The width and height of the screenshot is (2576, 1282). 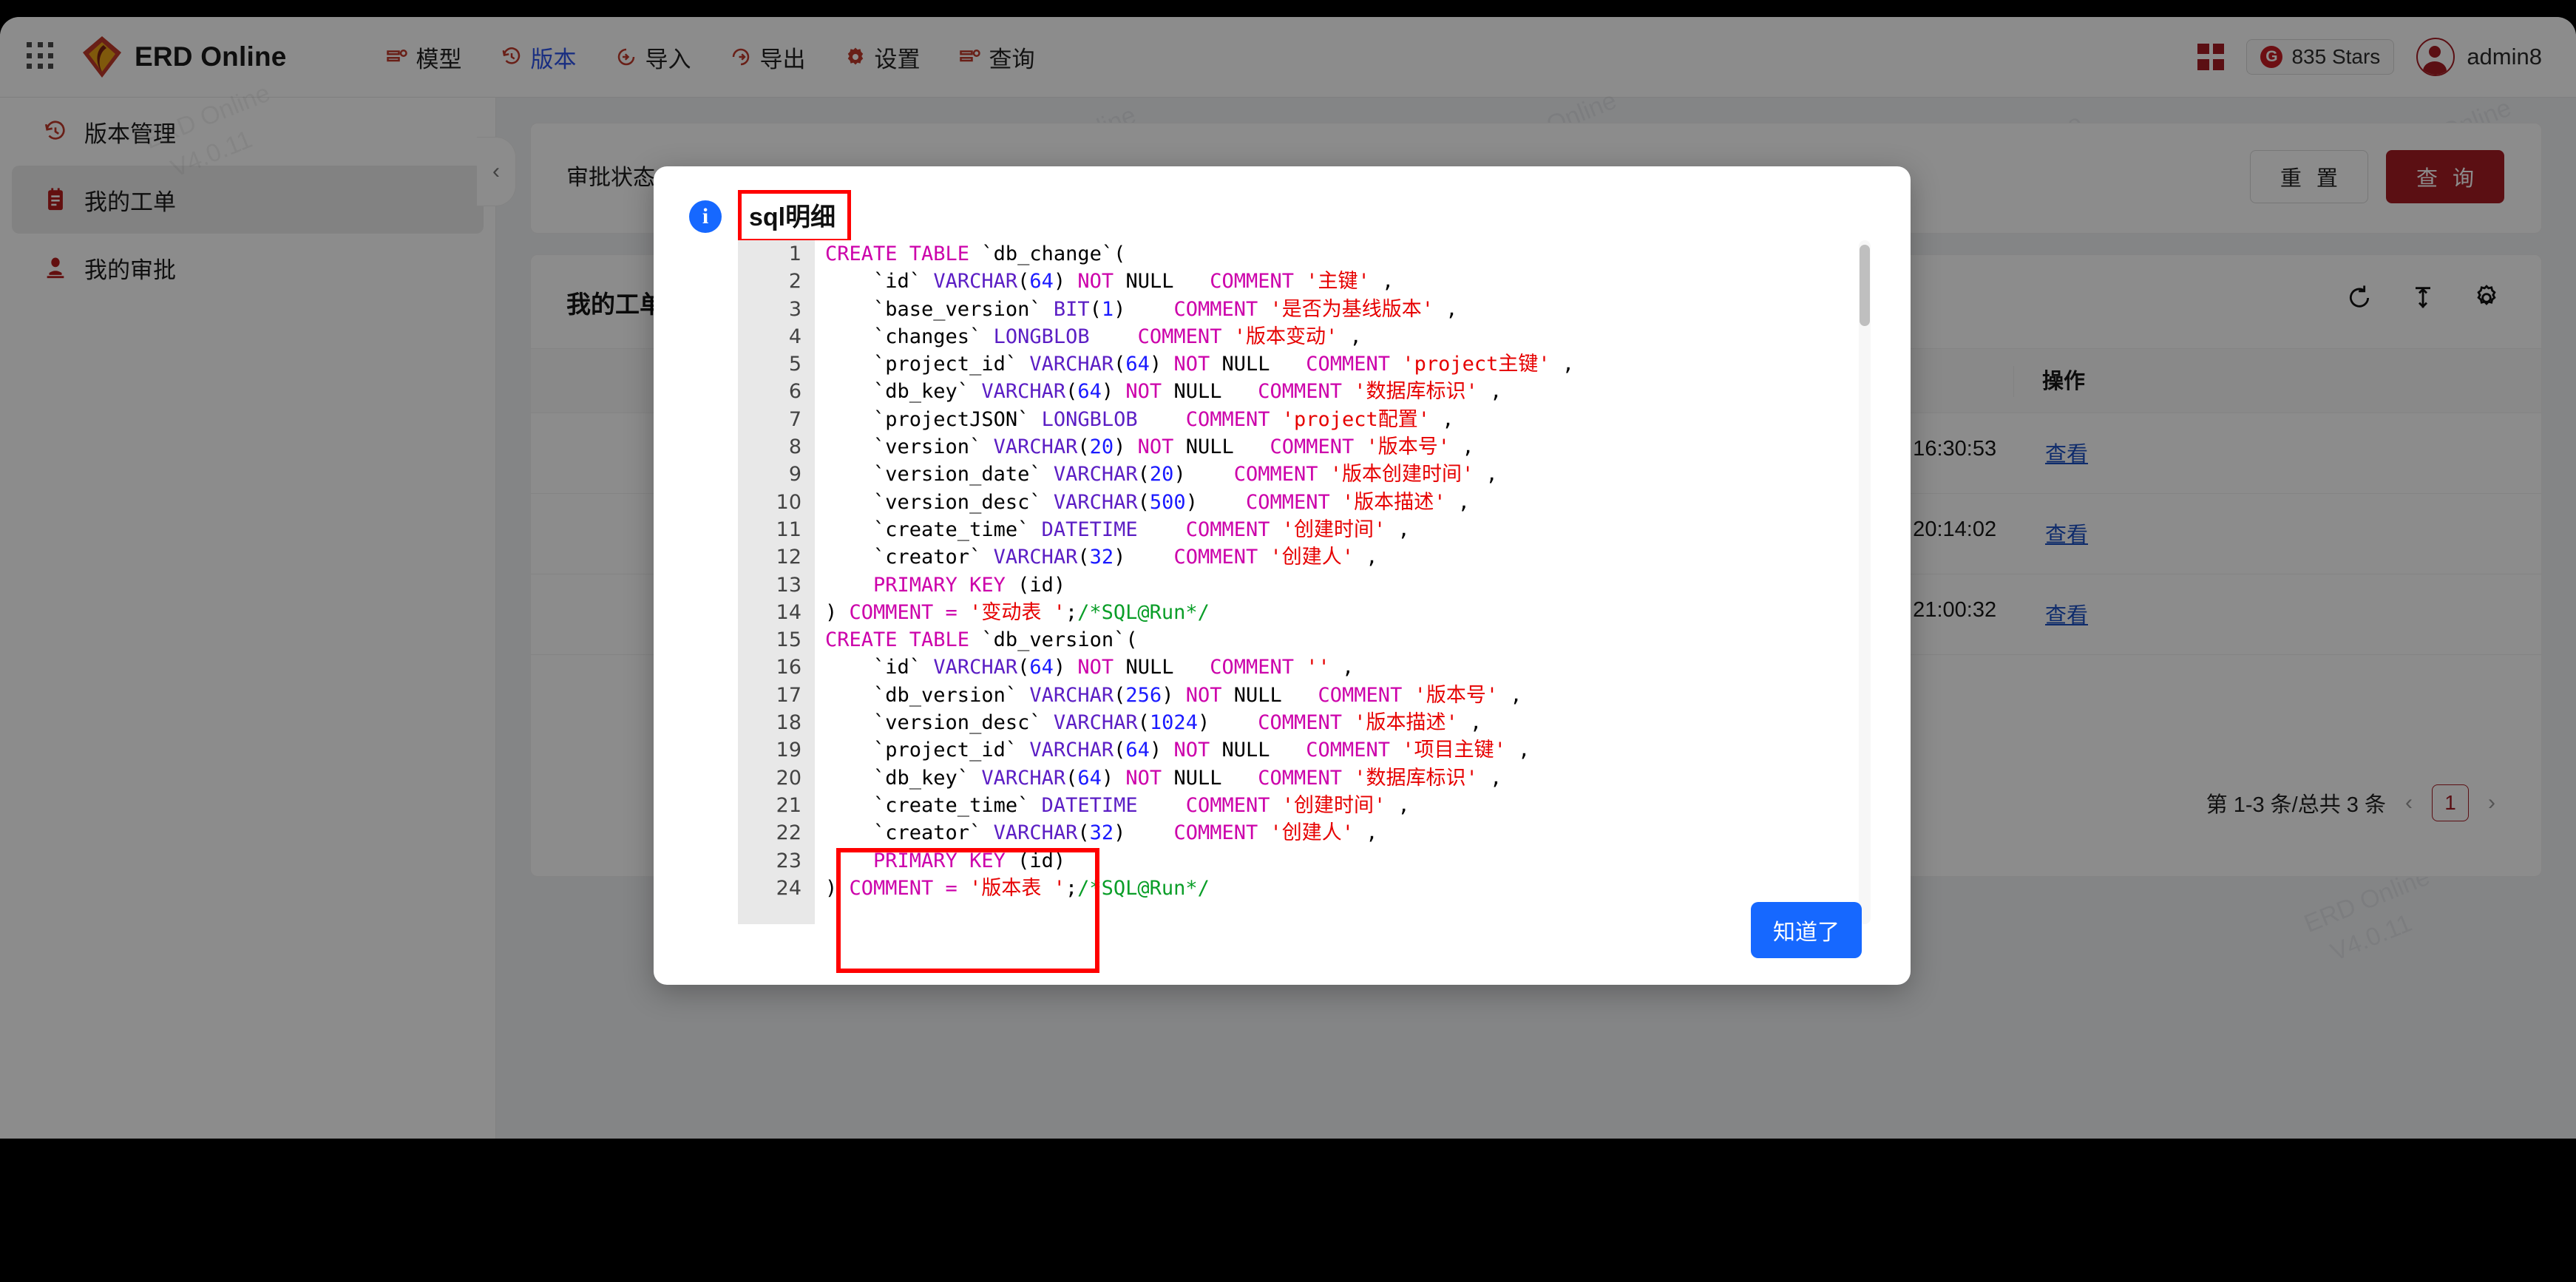 What do you see at coordinates (1454, 750) in the screenshot?
I see `code-token: '项目主键'` at bounding box center [1454, 750].